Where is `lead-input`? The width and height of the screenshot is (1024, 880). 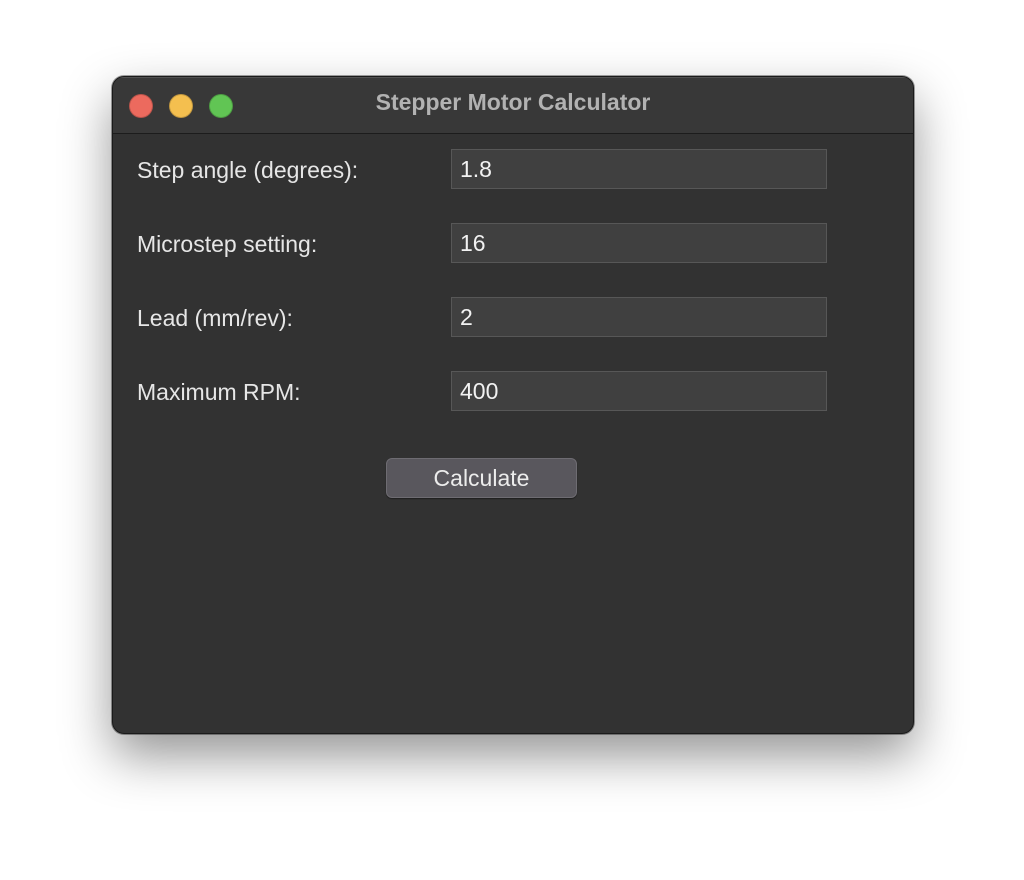 lead-input is located at coordinates (639, 317).